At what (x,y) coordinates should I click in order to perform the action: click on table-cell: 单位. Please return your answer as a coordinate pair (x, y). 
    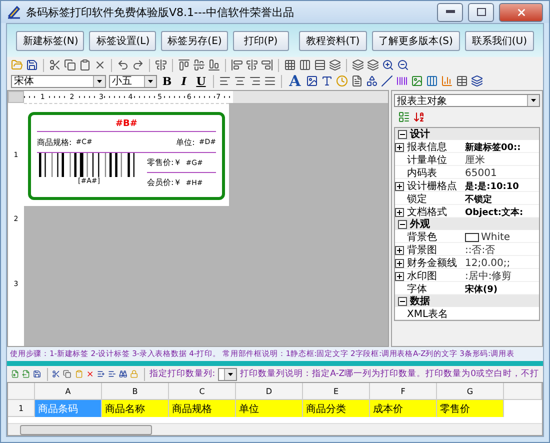
    Looking at the image, I should click on (269, 408).